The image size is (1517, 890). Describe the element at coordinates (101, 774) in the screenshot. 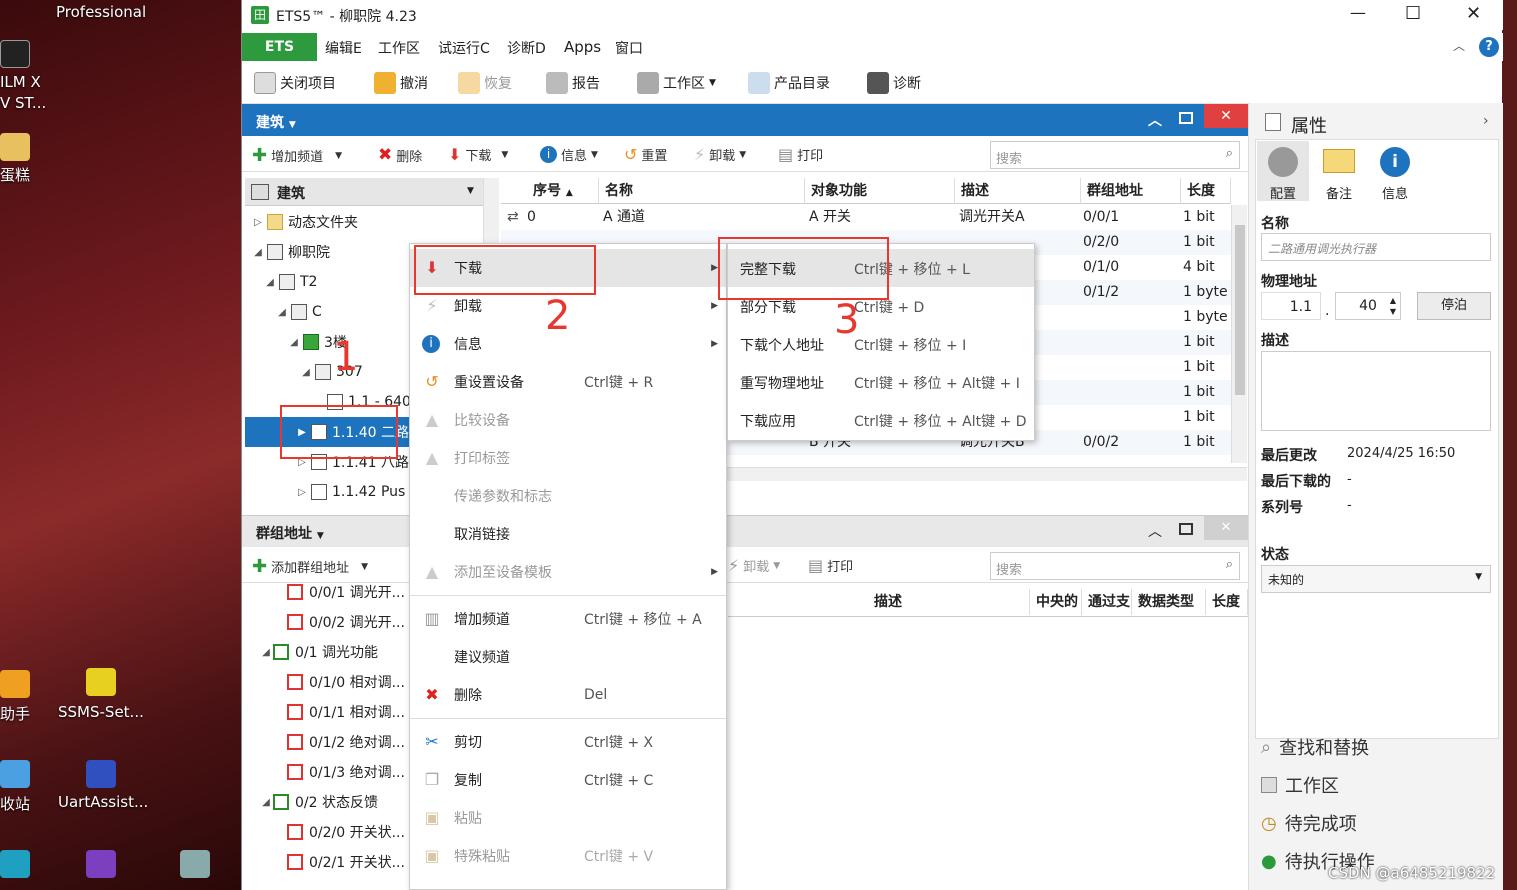

I see `uart-icon` at that location.